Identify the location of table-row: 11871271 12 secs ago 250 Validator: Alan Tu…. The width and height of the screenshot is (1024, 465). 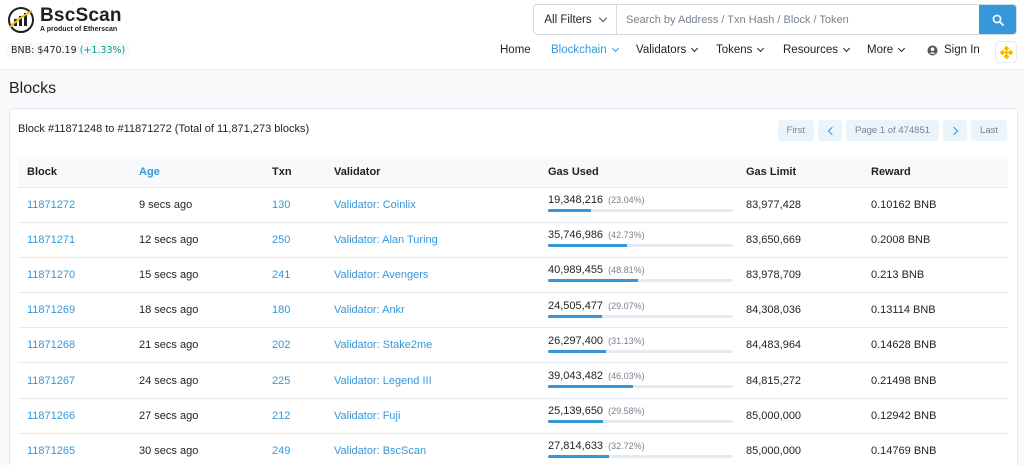
(513, 240).